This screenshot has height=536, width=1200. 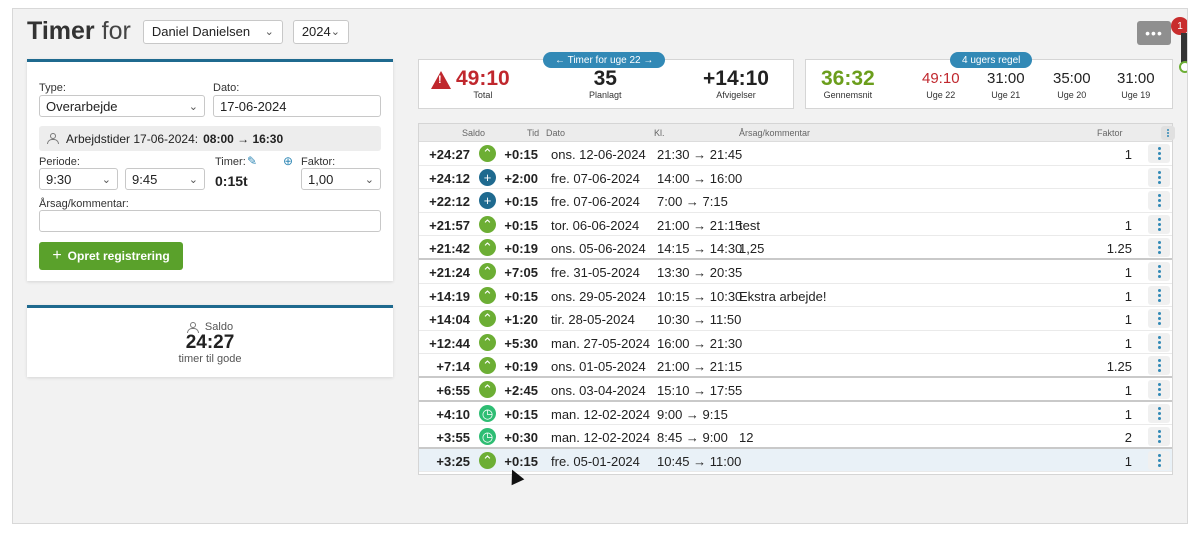 I want to click on row-faktor: 2, so click(x=1128, y=438).